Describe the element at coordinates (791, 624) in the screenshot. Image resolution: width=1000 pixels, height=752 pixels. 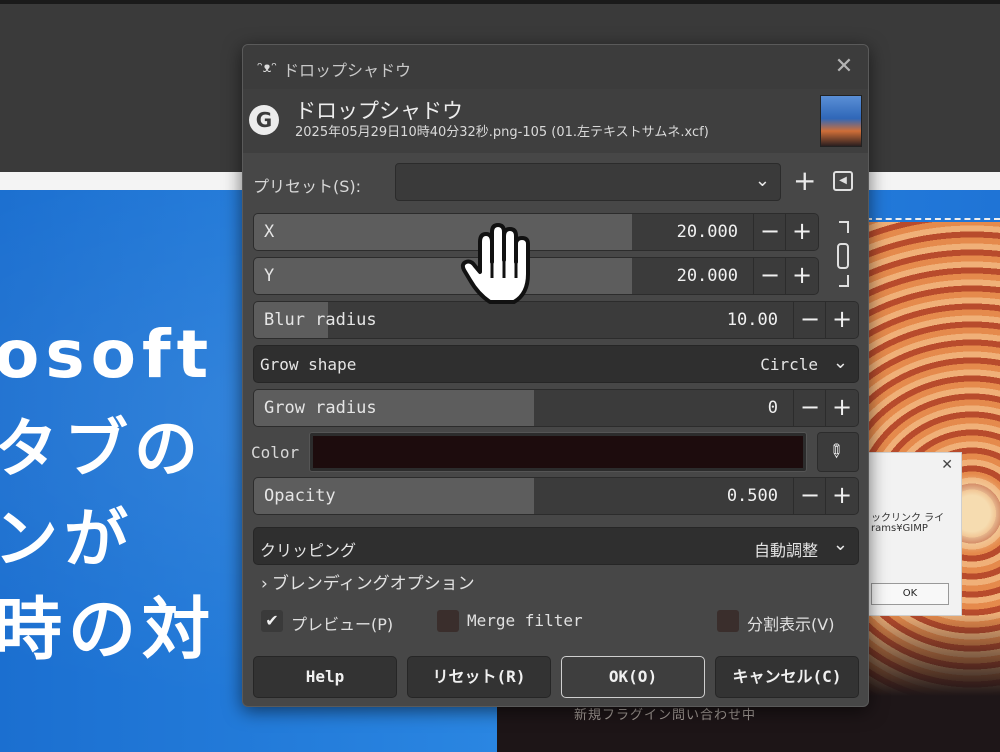
I see `split-view-label: 分割表示(V)` at that location.